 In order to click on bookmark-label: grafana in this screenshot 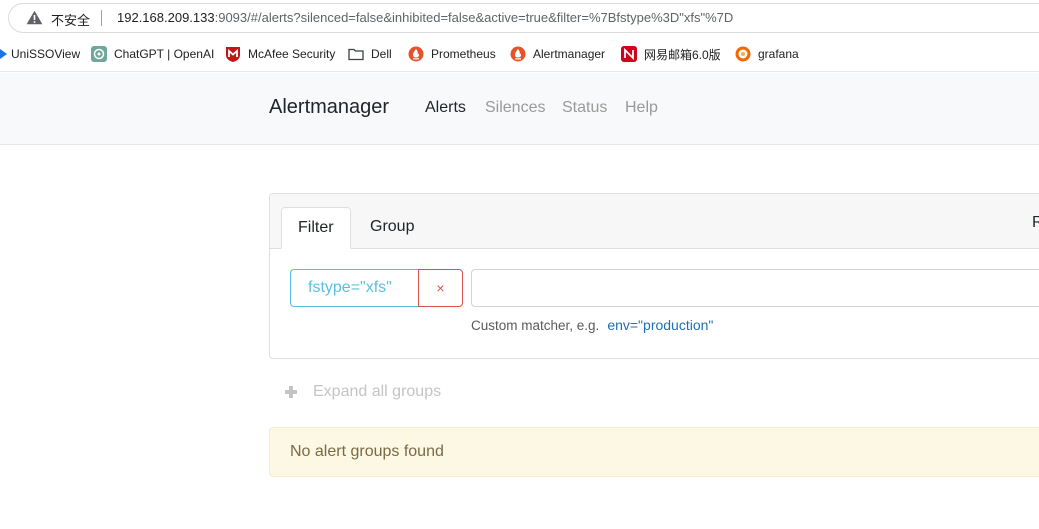, I will do `click(778, 54)`.